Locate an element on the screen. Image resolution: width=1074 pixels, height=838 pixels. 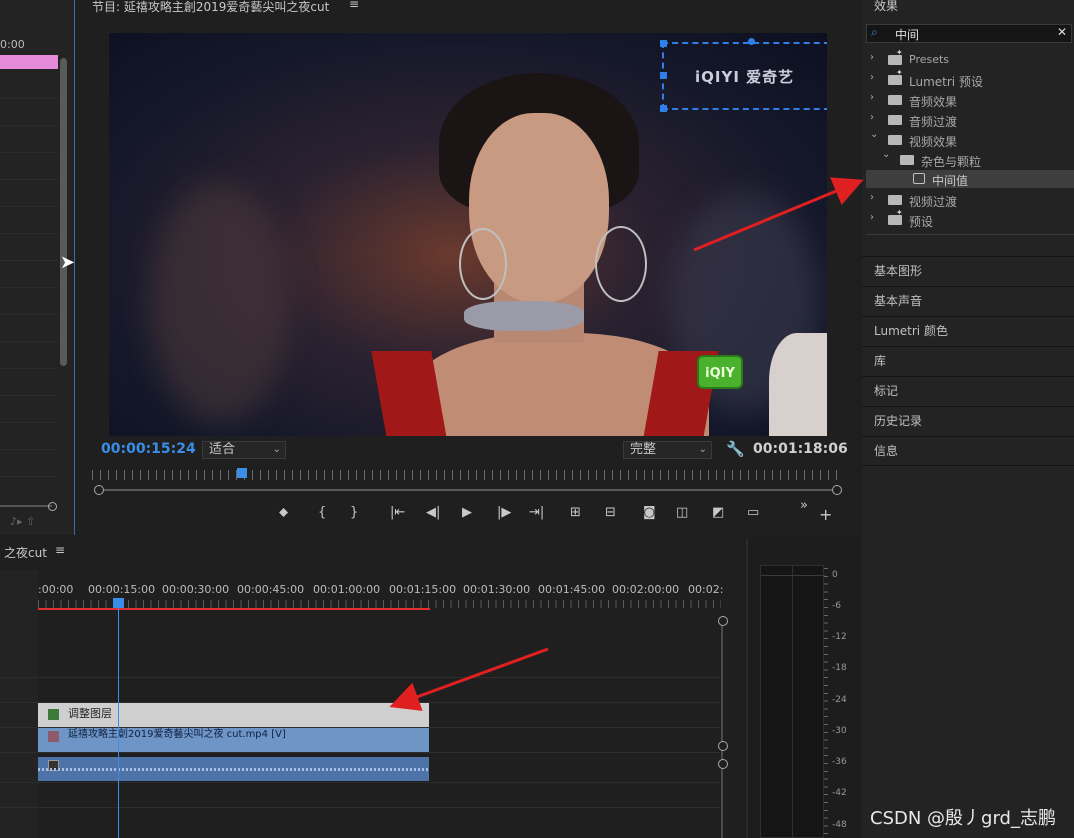
time-label: 00:00:15:00 is located at coordinates (122, 589).